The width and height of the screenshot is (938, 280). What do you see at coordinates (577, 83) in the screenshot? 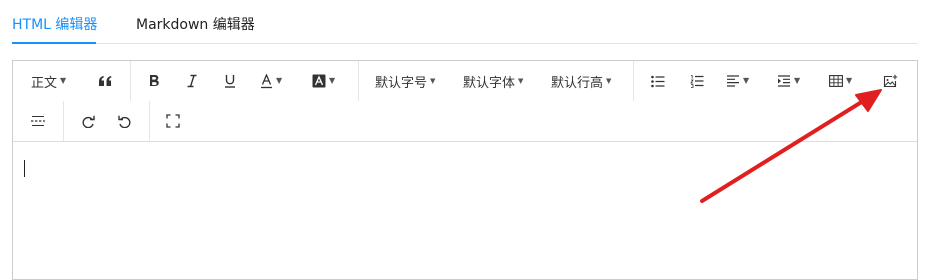
I see `line-height-label: 默认行高` at bounding box center [577, 83].